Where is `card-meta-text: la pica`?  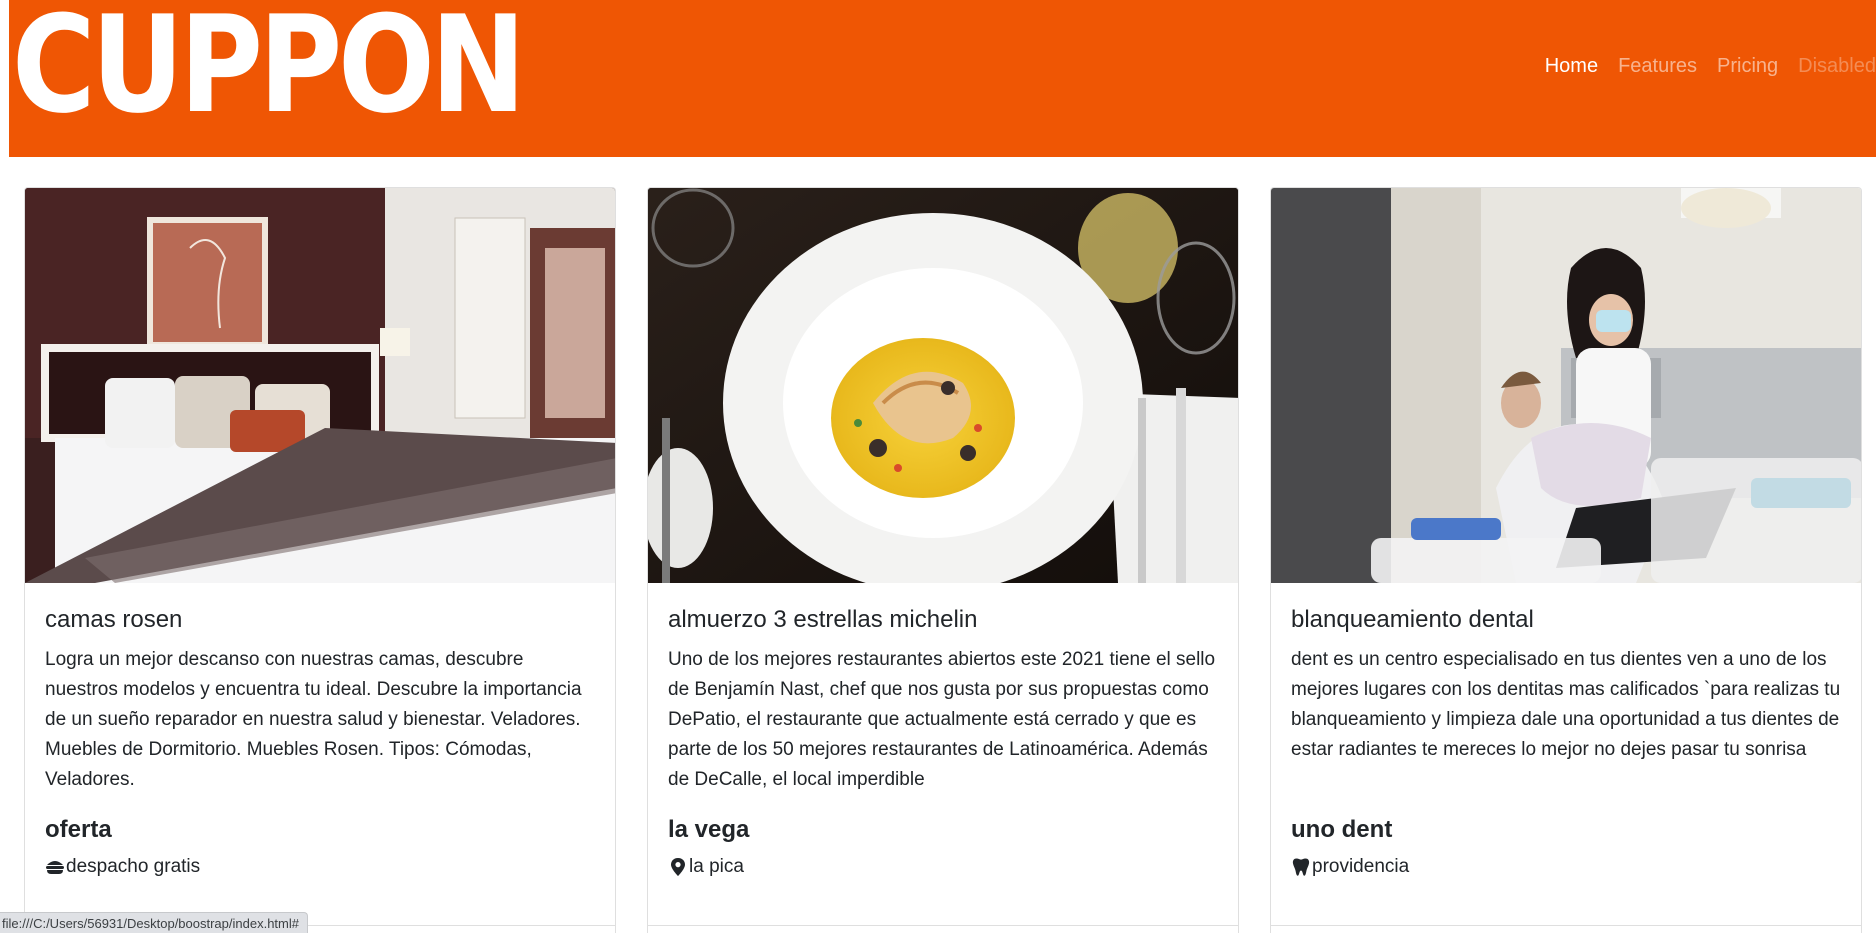 card-meta-text: la pica is located at coordinates (716, 866).